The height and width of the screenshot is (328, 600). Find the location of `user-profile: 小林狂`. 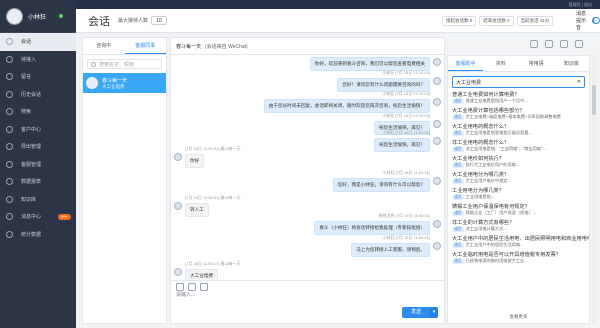

user-profile: 小林狂 is located at coordinates (38, 16).